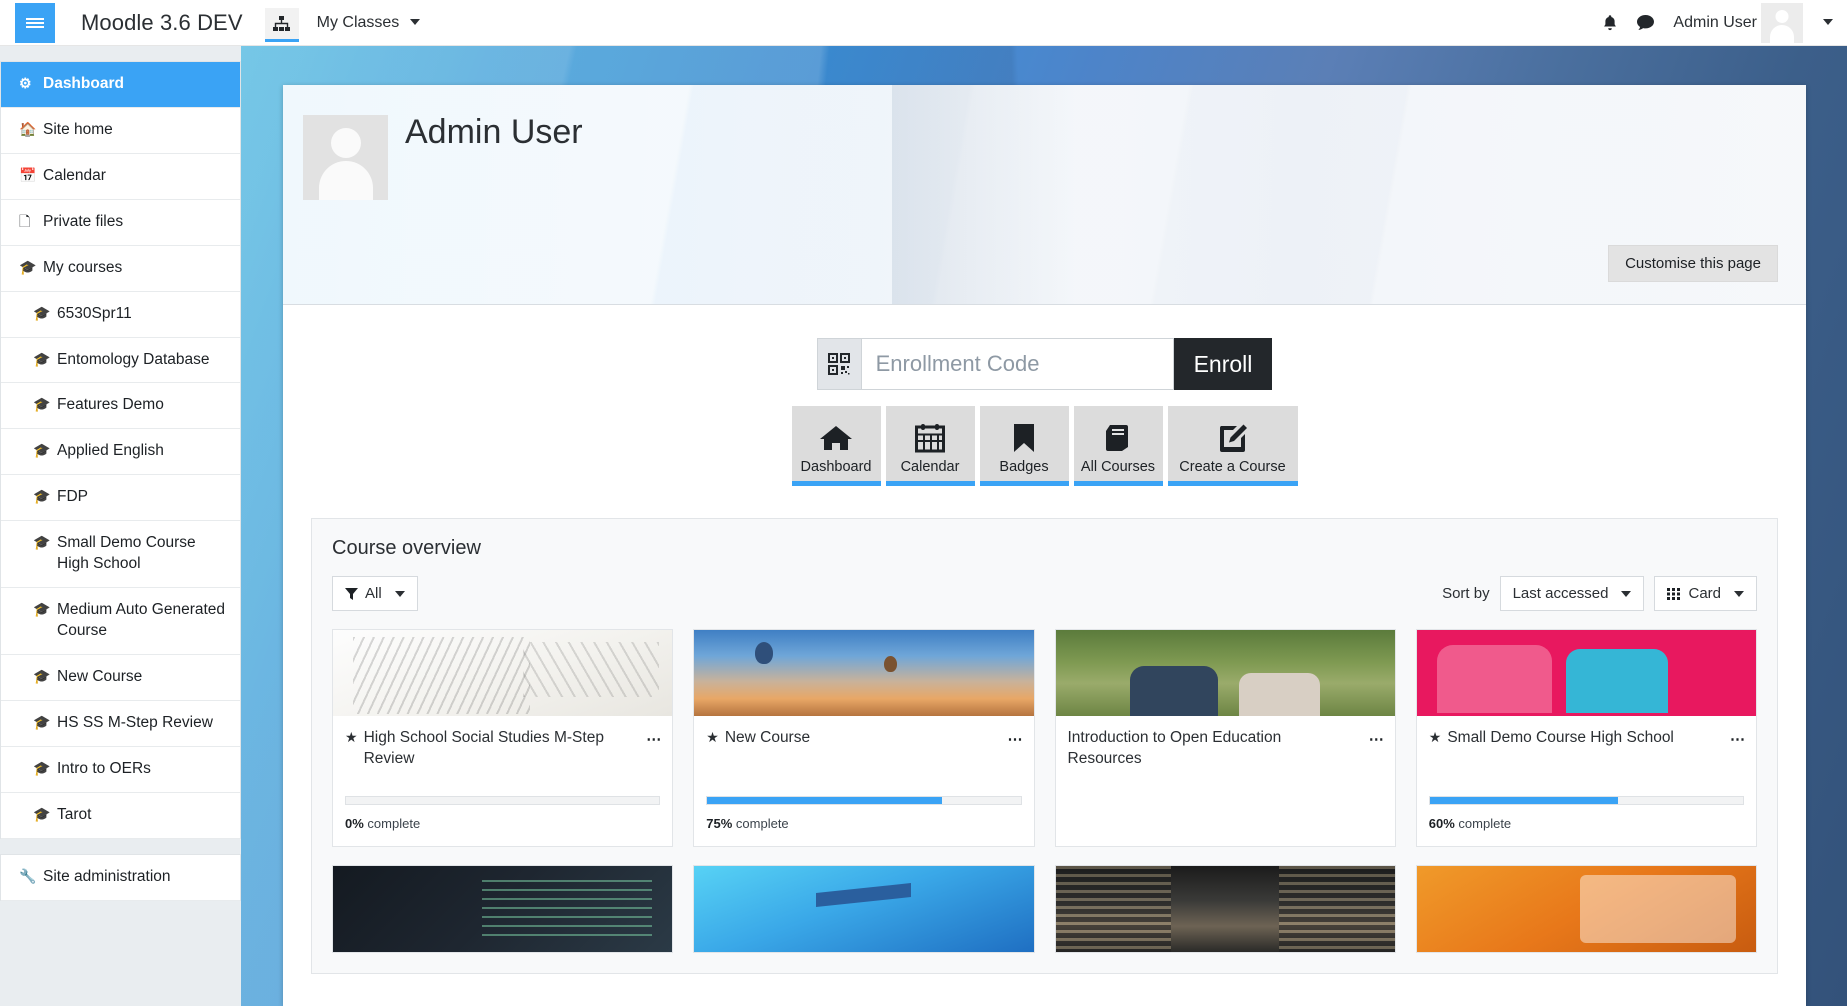  I want to click on tile-create-a-course: Create a Course, so click(1232, 446).